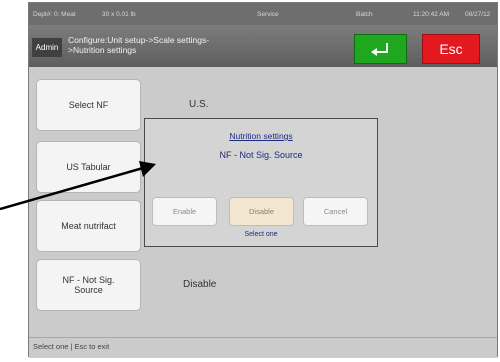  I want to click on return-arrow-icon, so click(379, 49).